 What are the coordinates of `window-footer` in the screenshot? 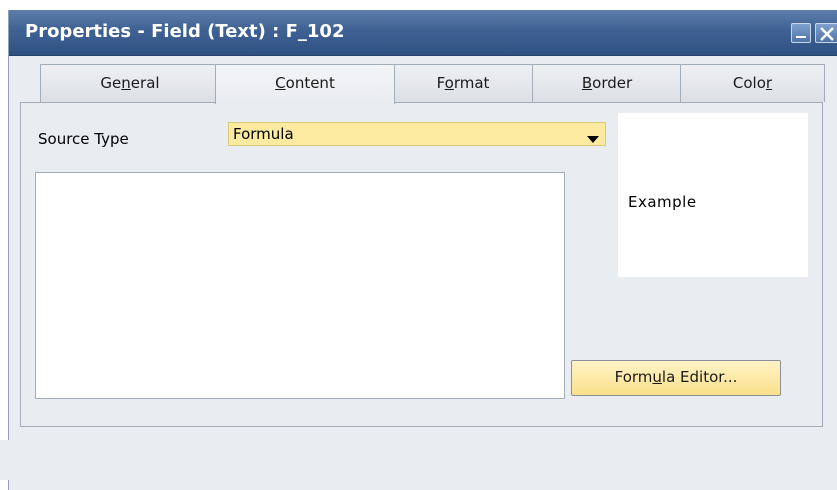 It's located at (414, 460).